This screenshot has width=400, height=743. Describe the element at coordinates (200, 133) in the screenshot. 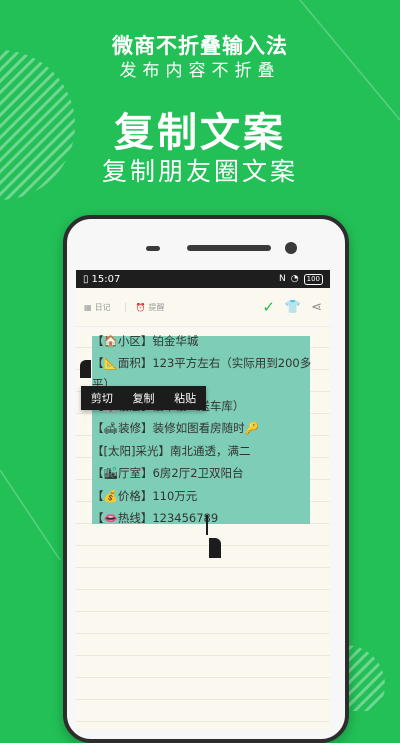

I see `promo-headline: 复制文案` at that location.